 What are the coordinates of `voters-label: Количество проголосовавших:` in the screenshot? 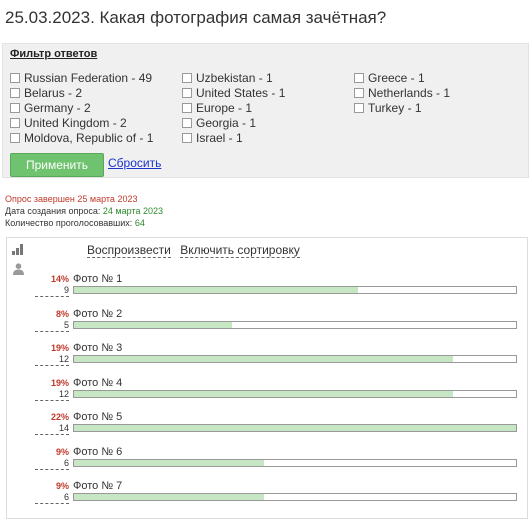 It's located at (69, 223).